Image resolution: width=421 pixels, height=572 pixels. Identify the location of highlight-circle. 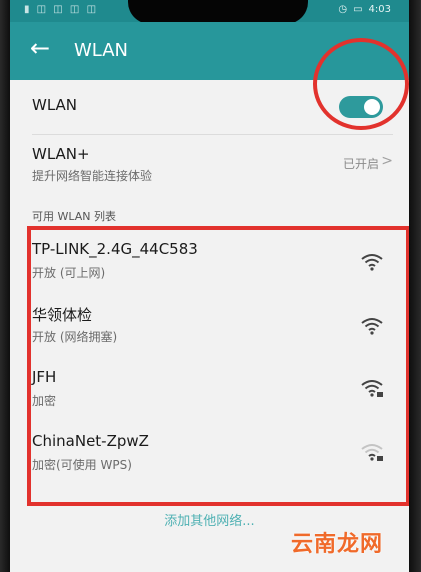
(361, 84).